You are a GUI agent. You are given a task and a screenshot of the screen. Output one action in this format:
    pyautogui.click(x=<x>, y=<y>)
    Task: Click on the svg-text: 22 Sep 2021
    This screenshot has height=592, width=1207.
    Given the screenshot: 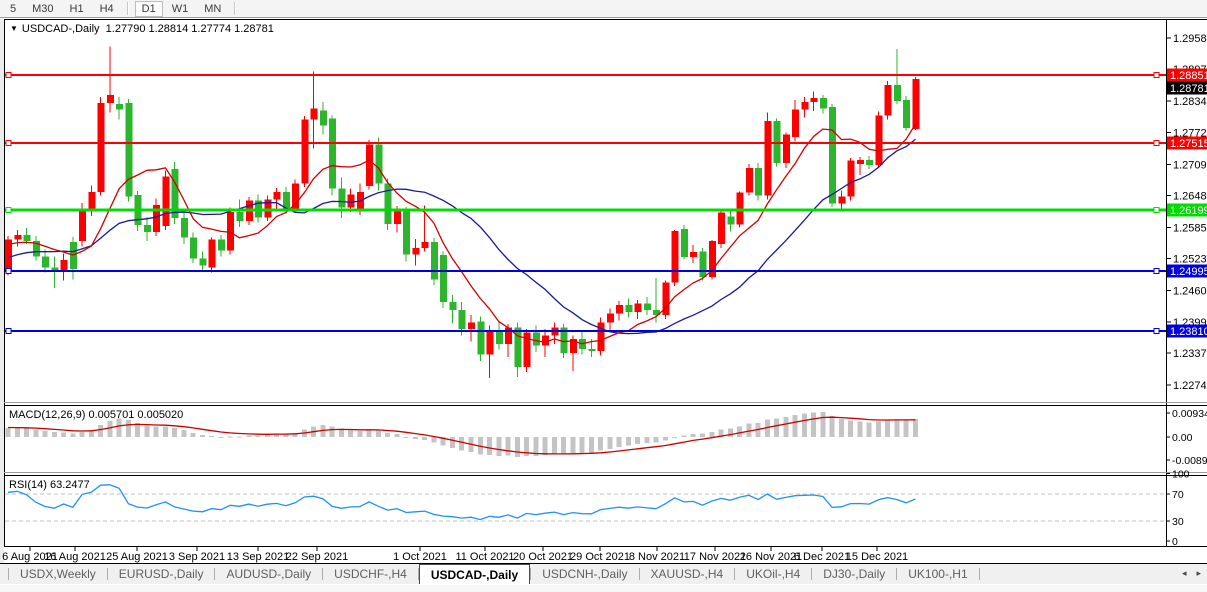 What is the action you would take?
    pyautogui.click(x=317, y=557)
    